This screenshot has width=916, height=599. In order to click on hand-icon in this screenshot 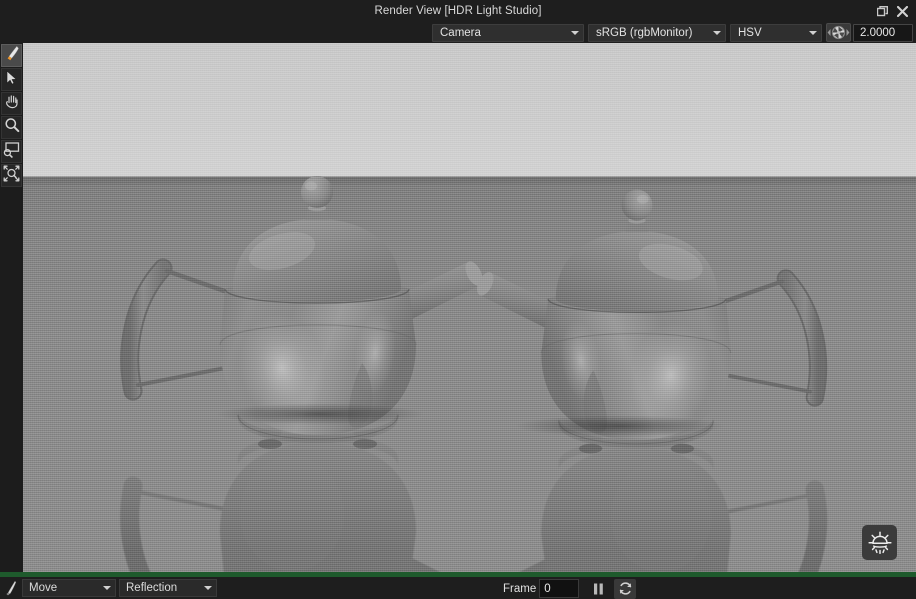, I will do `click(12, 103)`.